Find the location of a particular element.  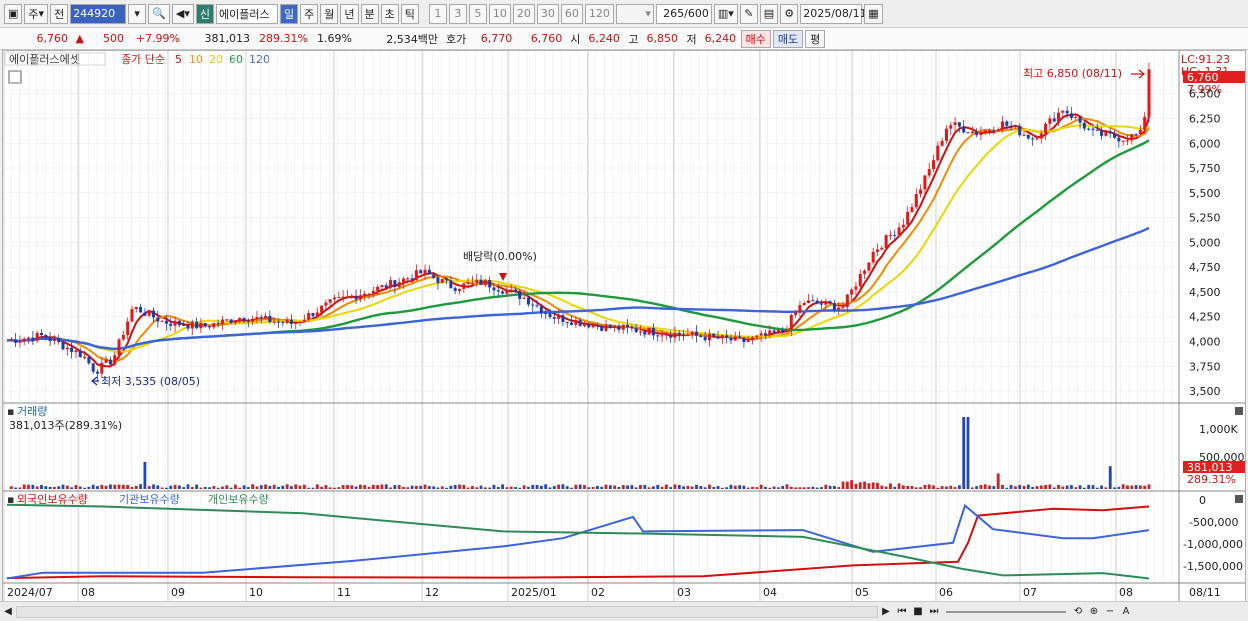

sell-button: 매도 is located at coordinates (788, 38).